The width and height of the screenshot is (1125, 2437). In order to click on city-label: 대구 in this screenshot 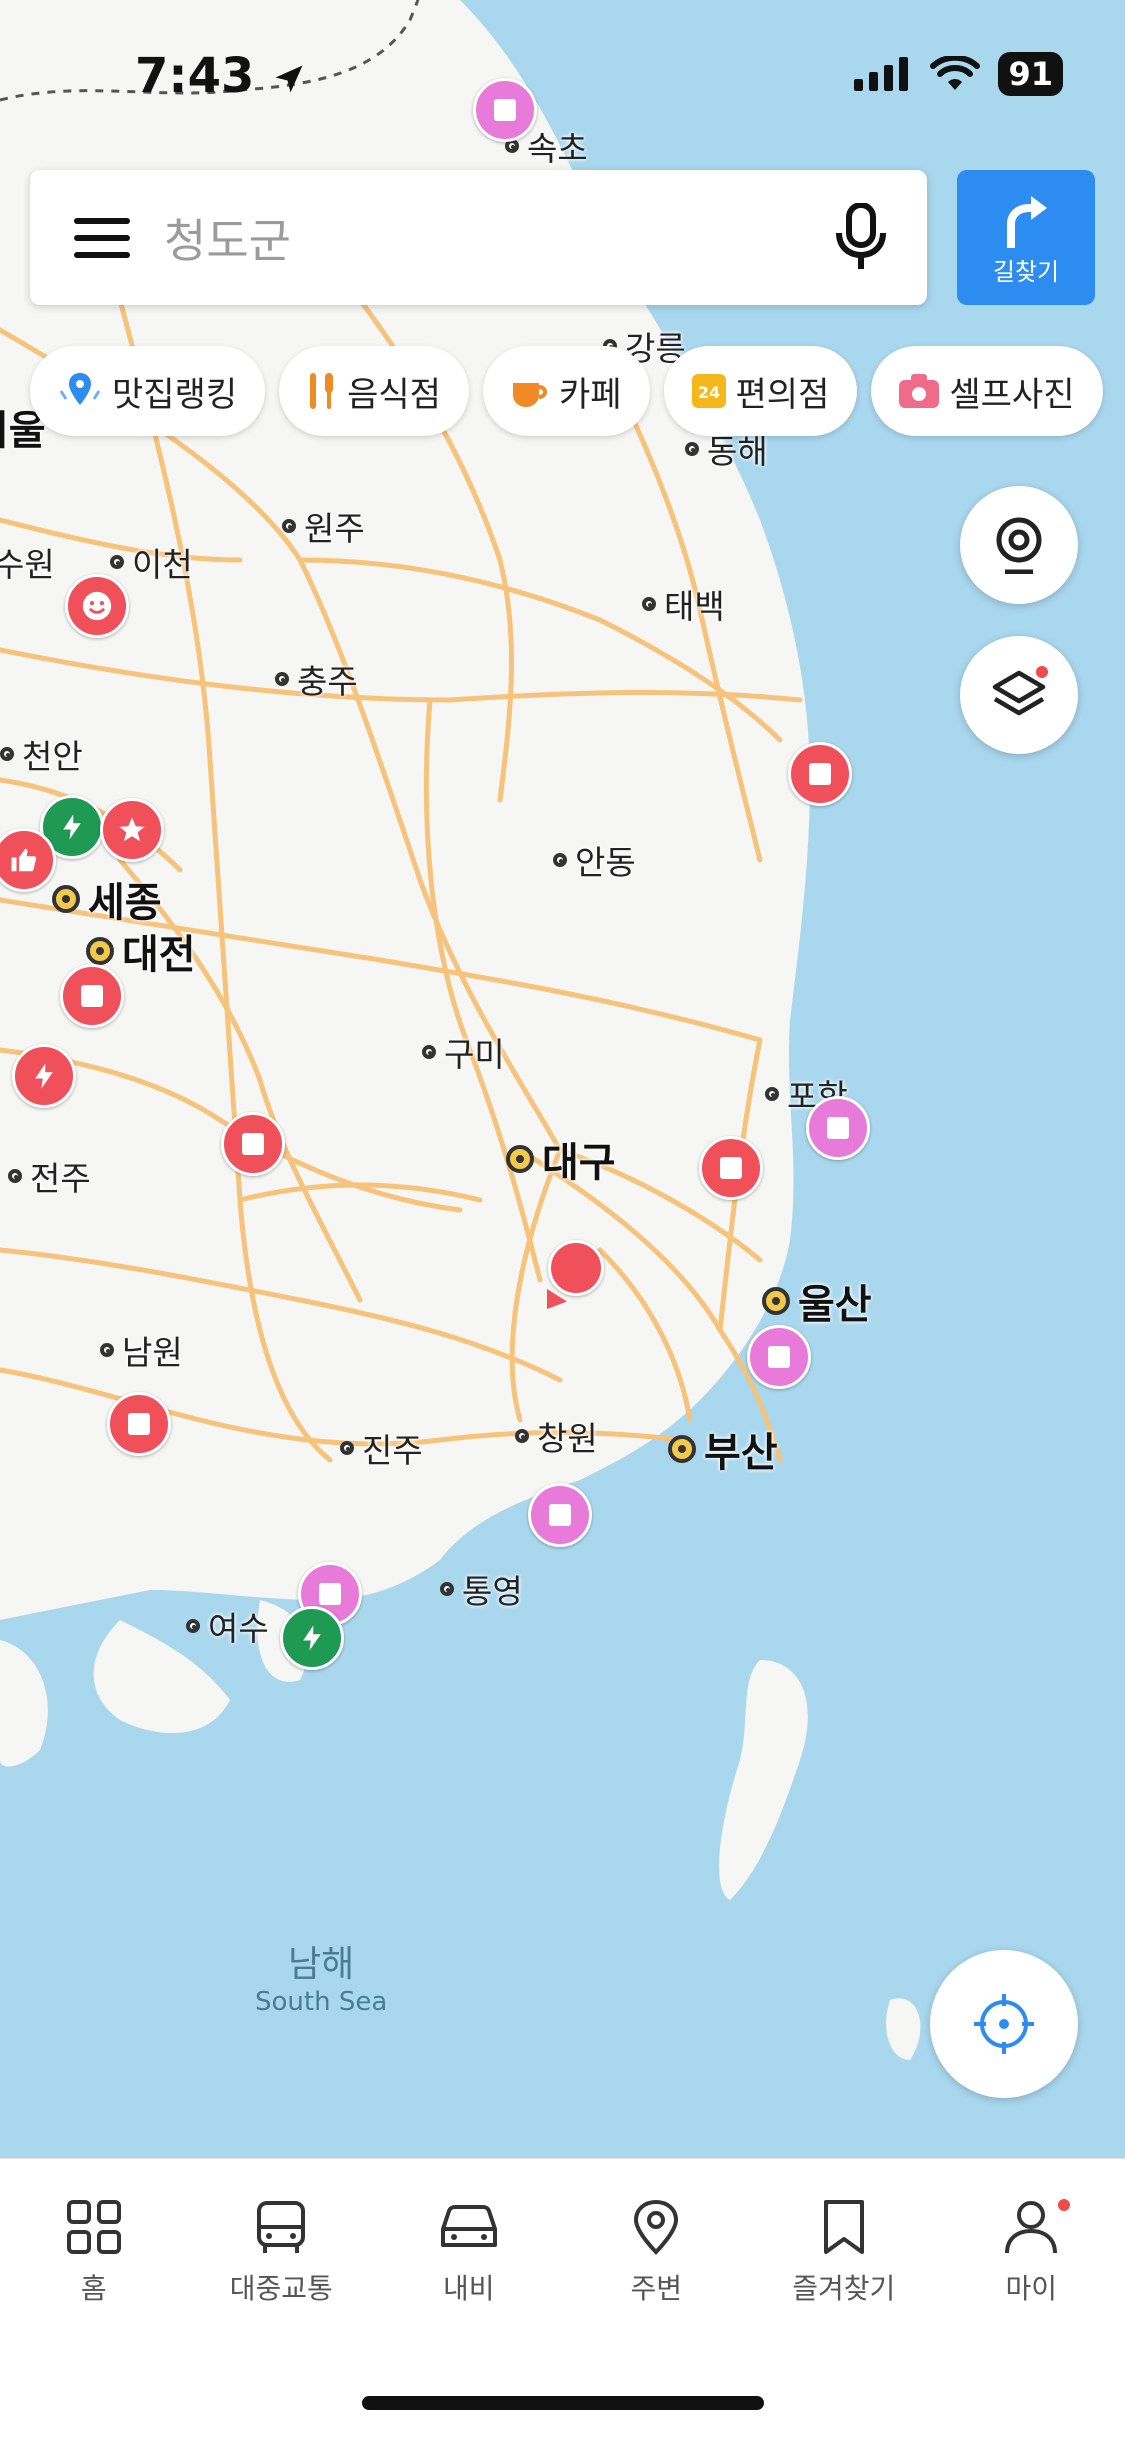, I will do `click(561, 1159)`.